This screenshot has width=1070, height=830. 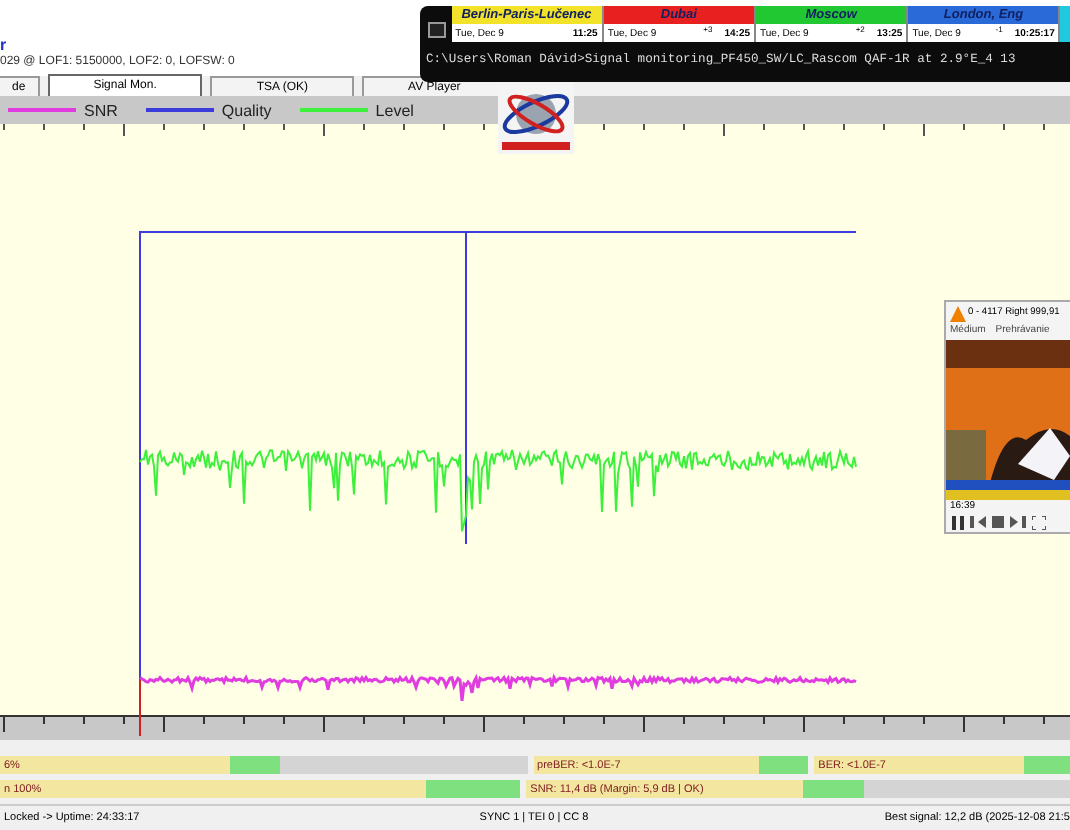 I want to click on fullscreen-icon, so click(x=1039, y=522).